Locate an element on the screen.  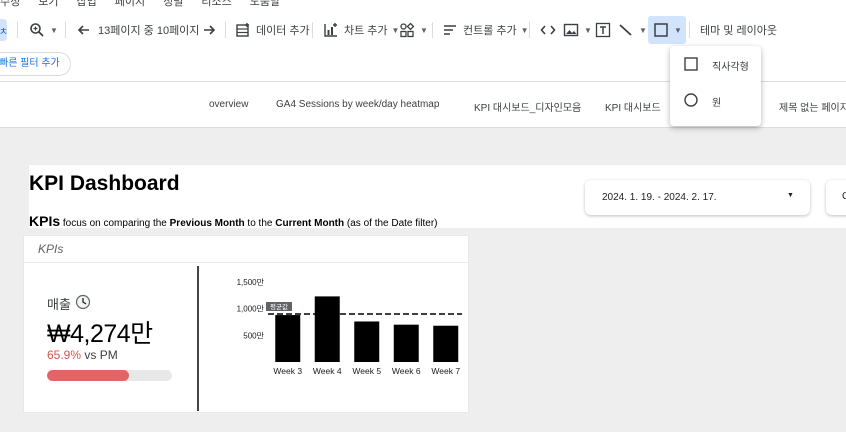
subtitle-text-2: to the is located at coordinates (260, 223).